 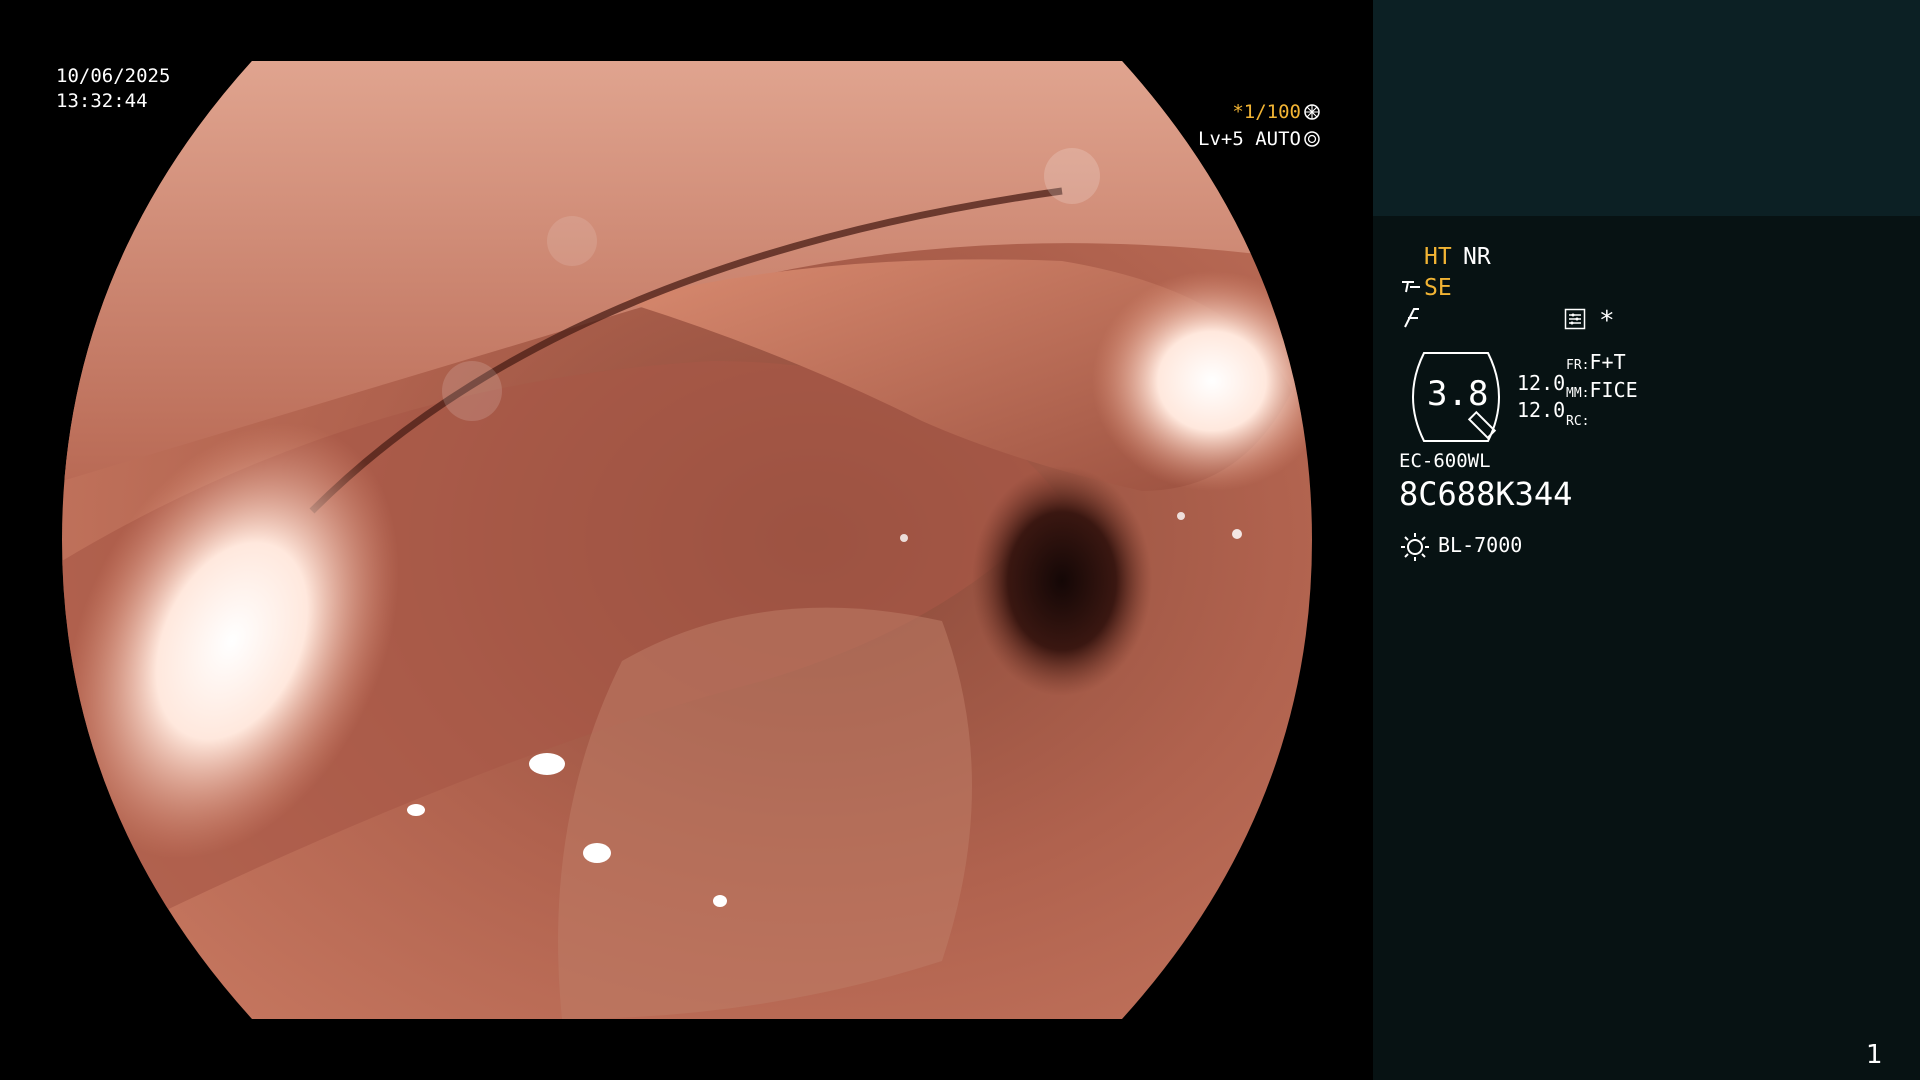 I want to click on fr-value: F+T, so click(x=1607, y=362).